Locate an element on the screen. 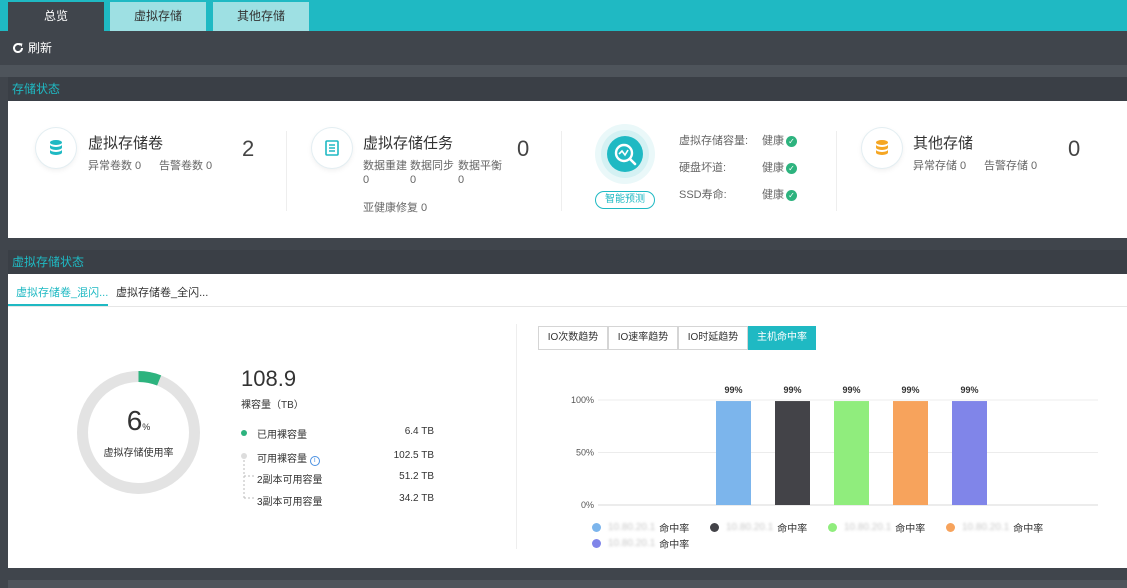  volume-title: 虚拟存储卷 is located at coordinates (126, 143).